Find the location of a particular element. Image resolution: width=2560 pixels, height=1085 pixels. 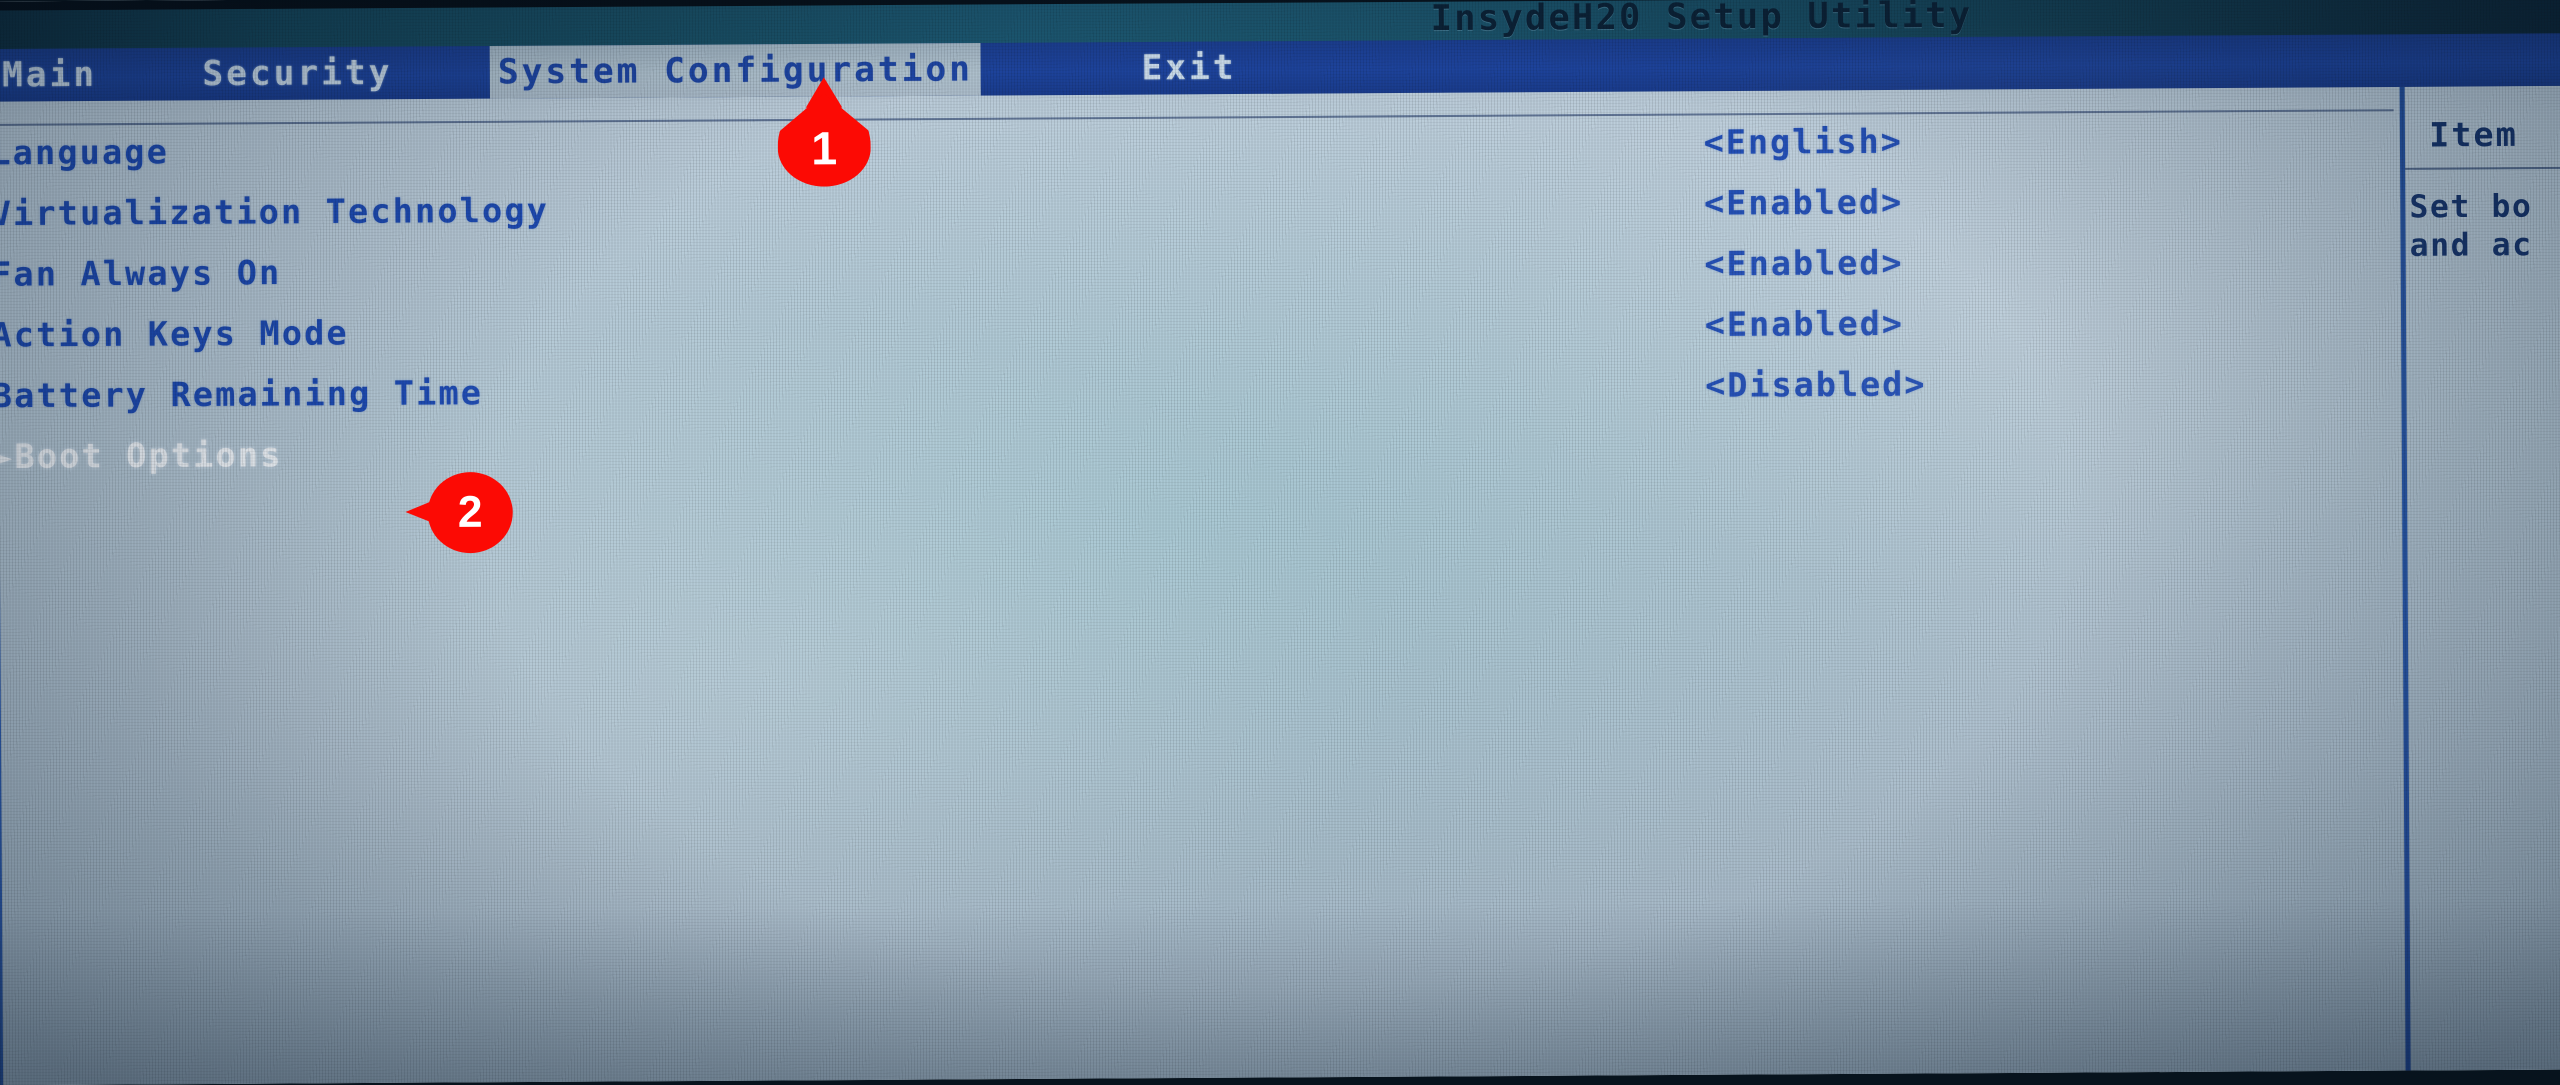

menu-tab-main: Main is located at coordinates (49, 74).